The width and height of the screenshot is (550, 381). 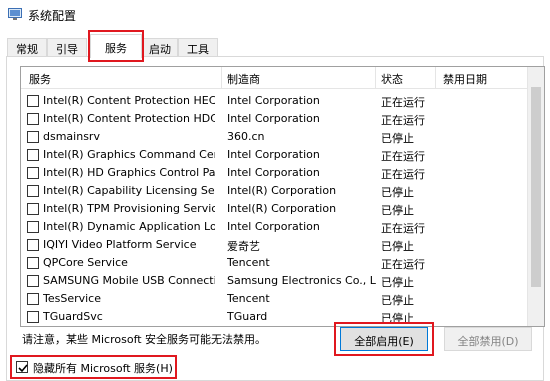 What do you see at coordinates (392, 79) in the screenshot?
I see `column-header-status: 状态` at bounding box center [392, 79].